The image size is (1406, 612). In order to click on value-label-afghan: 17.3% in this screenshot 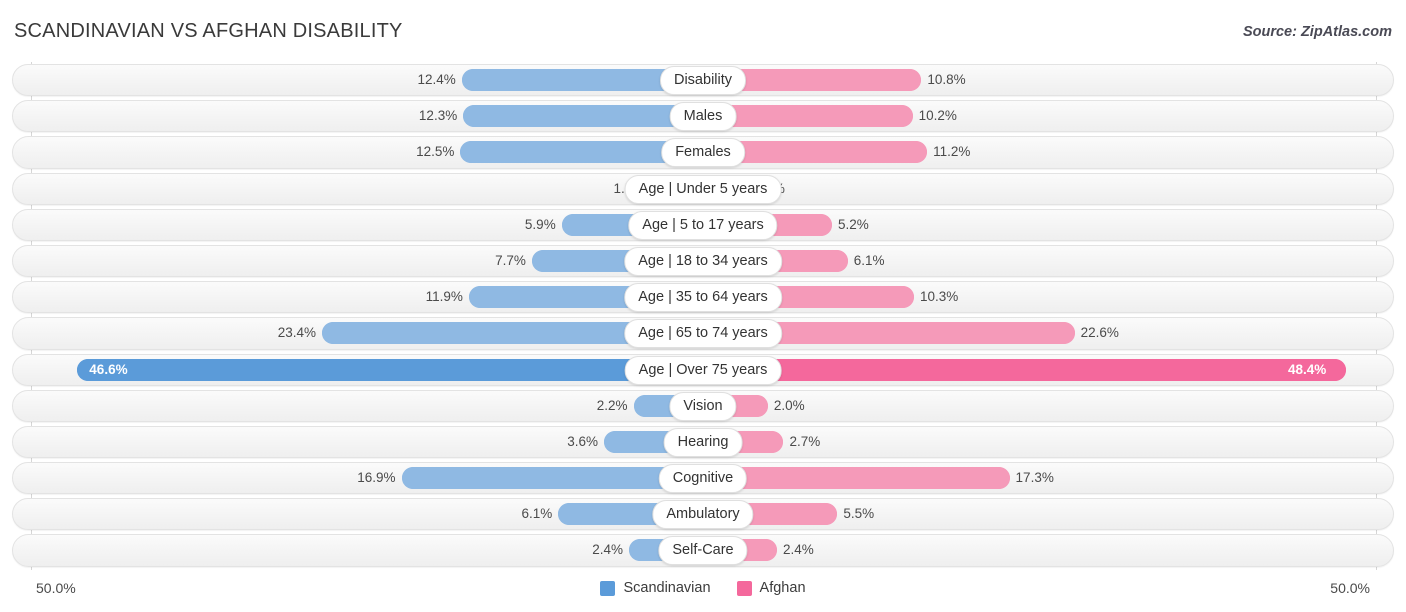, I will do `click(1034, 478)`.